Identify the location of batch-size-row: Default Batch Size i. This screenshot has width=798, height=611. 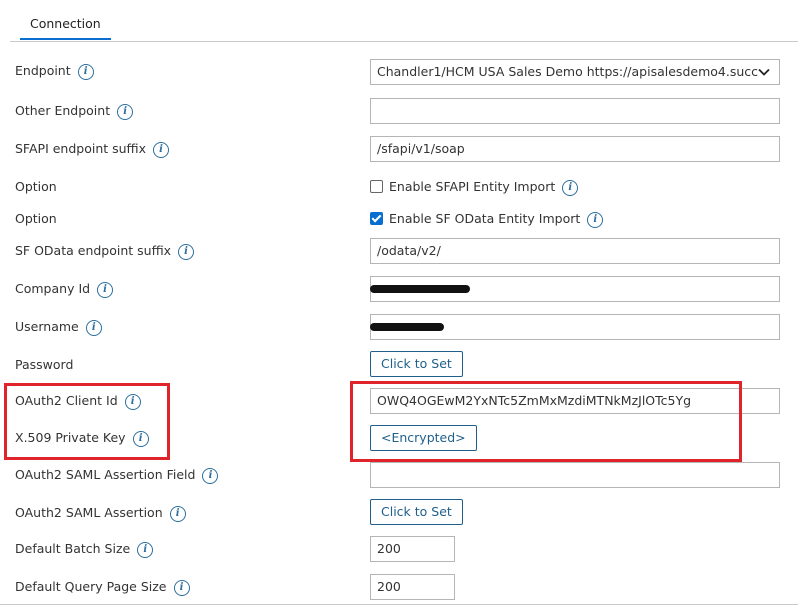
(84, 549).